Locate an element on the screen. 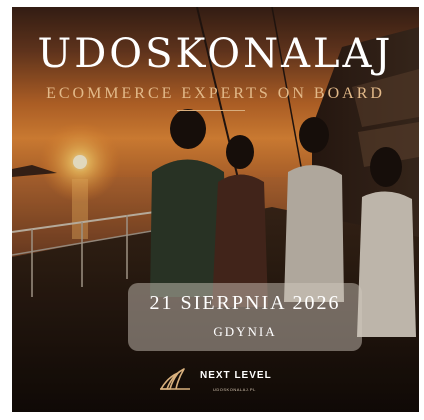 This screenshot has height=420, width=424. event-title: UDOSKONALAJ is located at coordinates (215, 54).